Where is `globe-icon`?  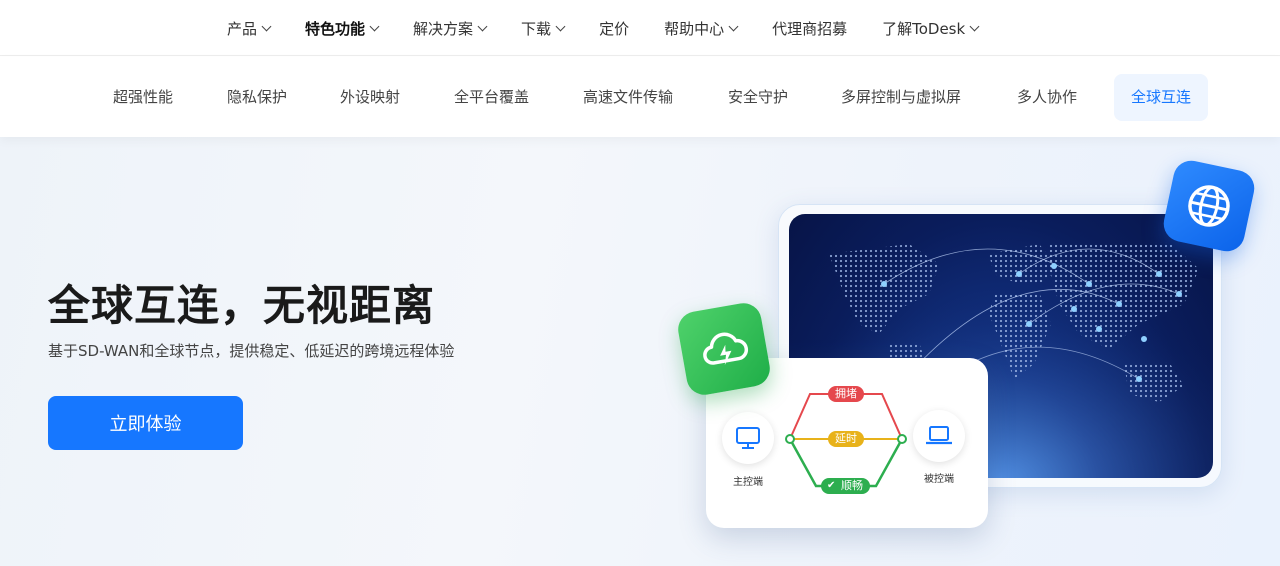
globe-icon is located at coordinates (1209, 206).